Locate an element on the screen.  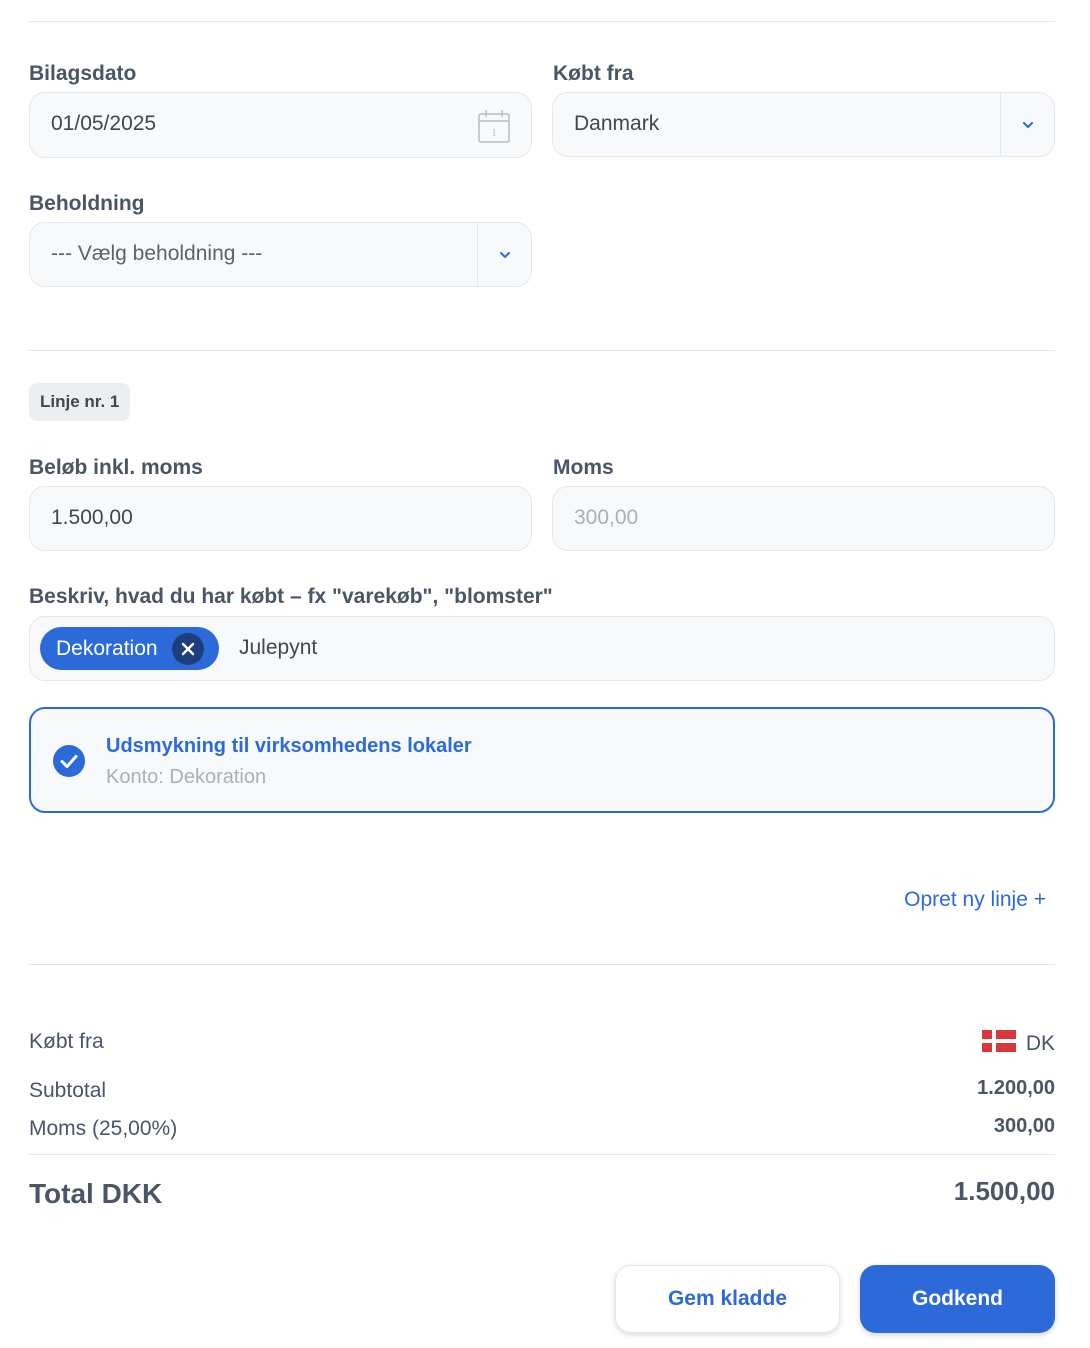
description-text: Julepynt is located at coordinates (278, 647).